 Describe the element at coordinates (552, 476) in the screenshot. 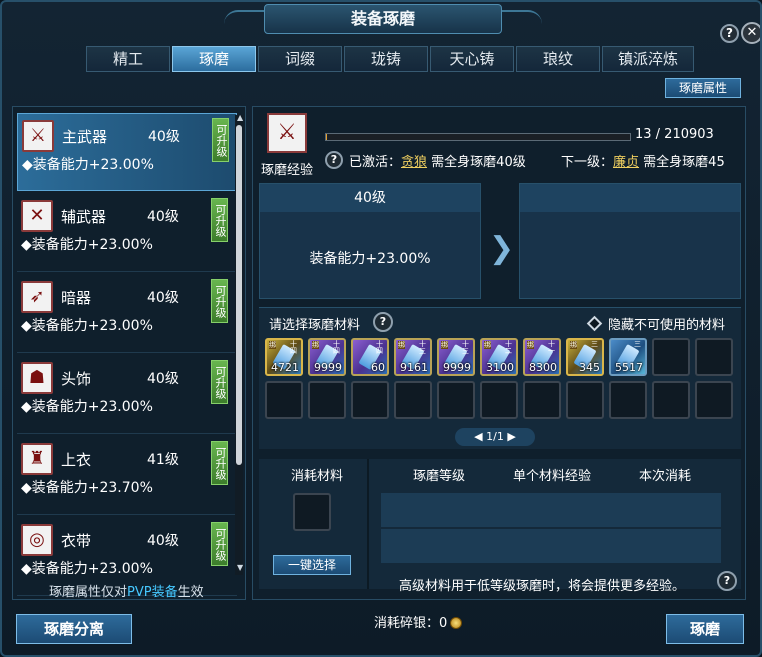

I see `col-material-exp: 单个材料经验` at that location.